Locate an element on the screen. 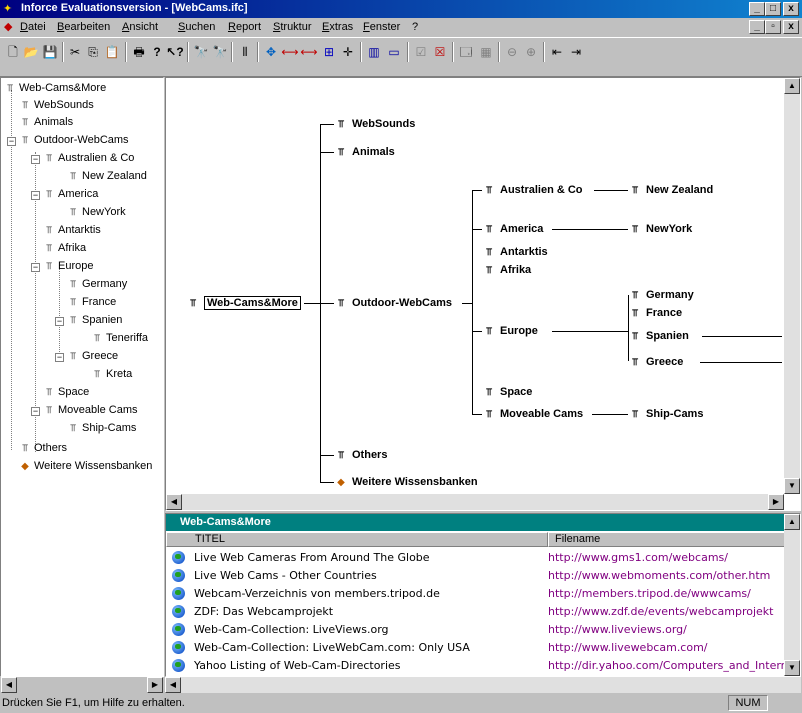  cut-icon: ✂ is located at coordinates (75, 52).